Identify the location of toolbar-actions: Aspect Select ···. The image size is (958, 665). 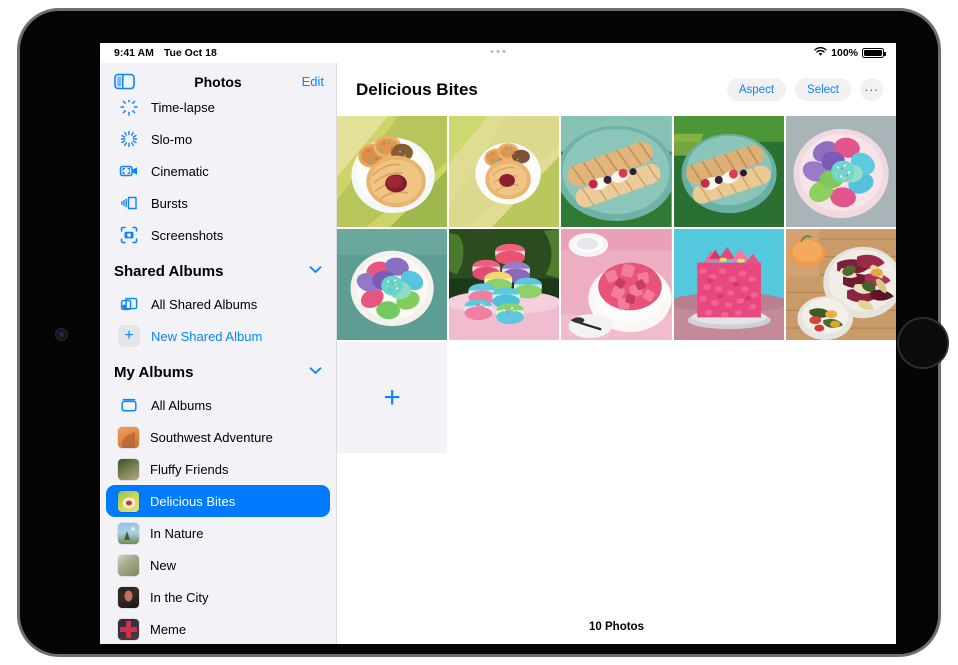
(804, 89).